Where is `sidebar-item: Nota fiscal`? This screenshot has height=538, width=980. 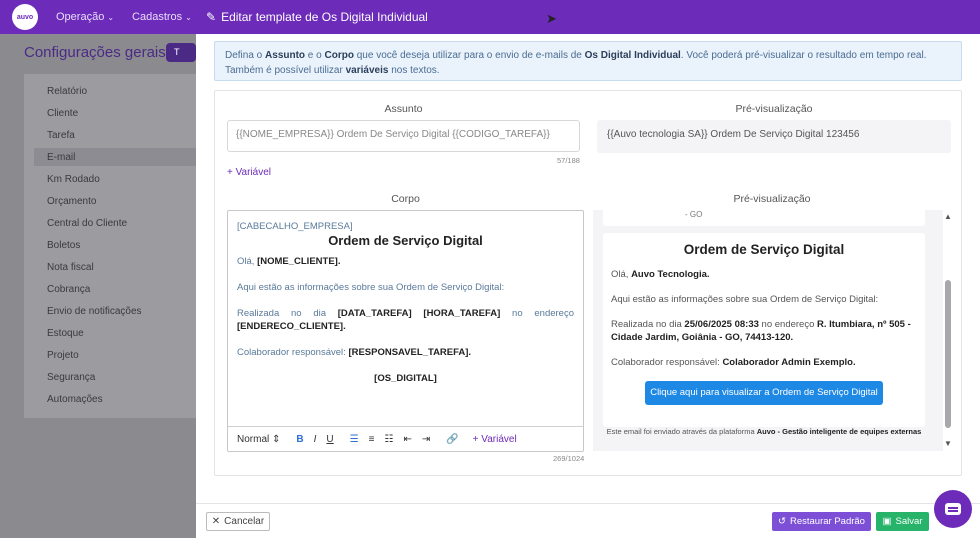 sidebar-item: Nota fiscal is located at coordinates (70, 267).